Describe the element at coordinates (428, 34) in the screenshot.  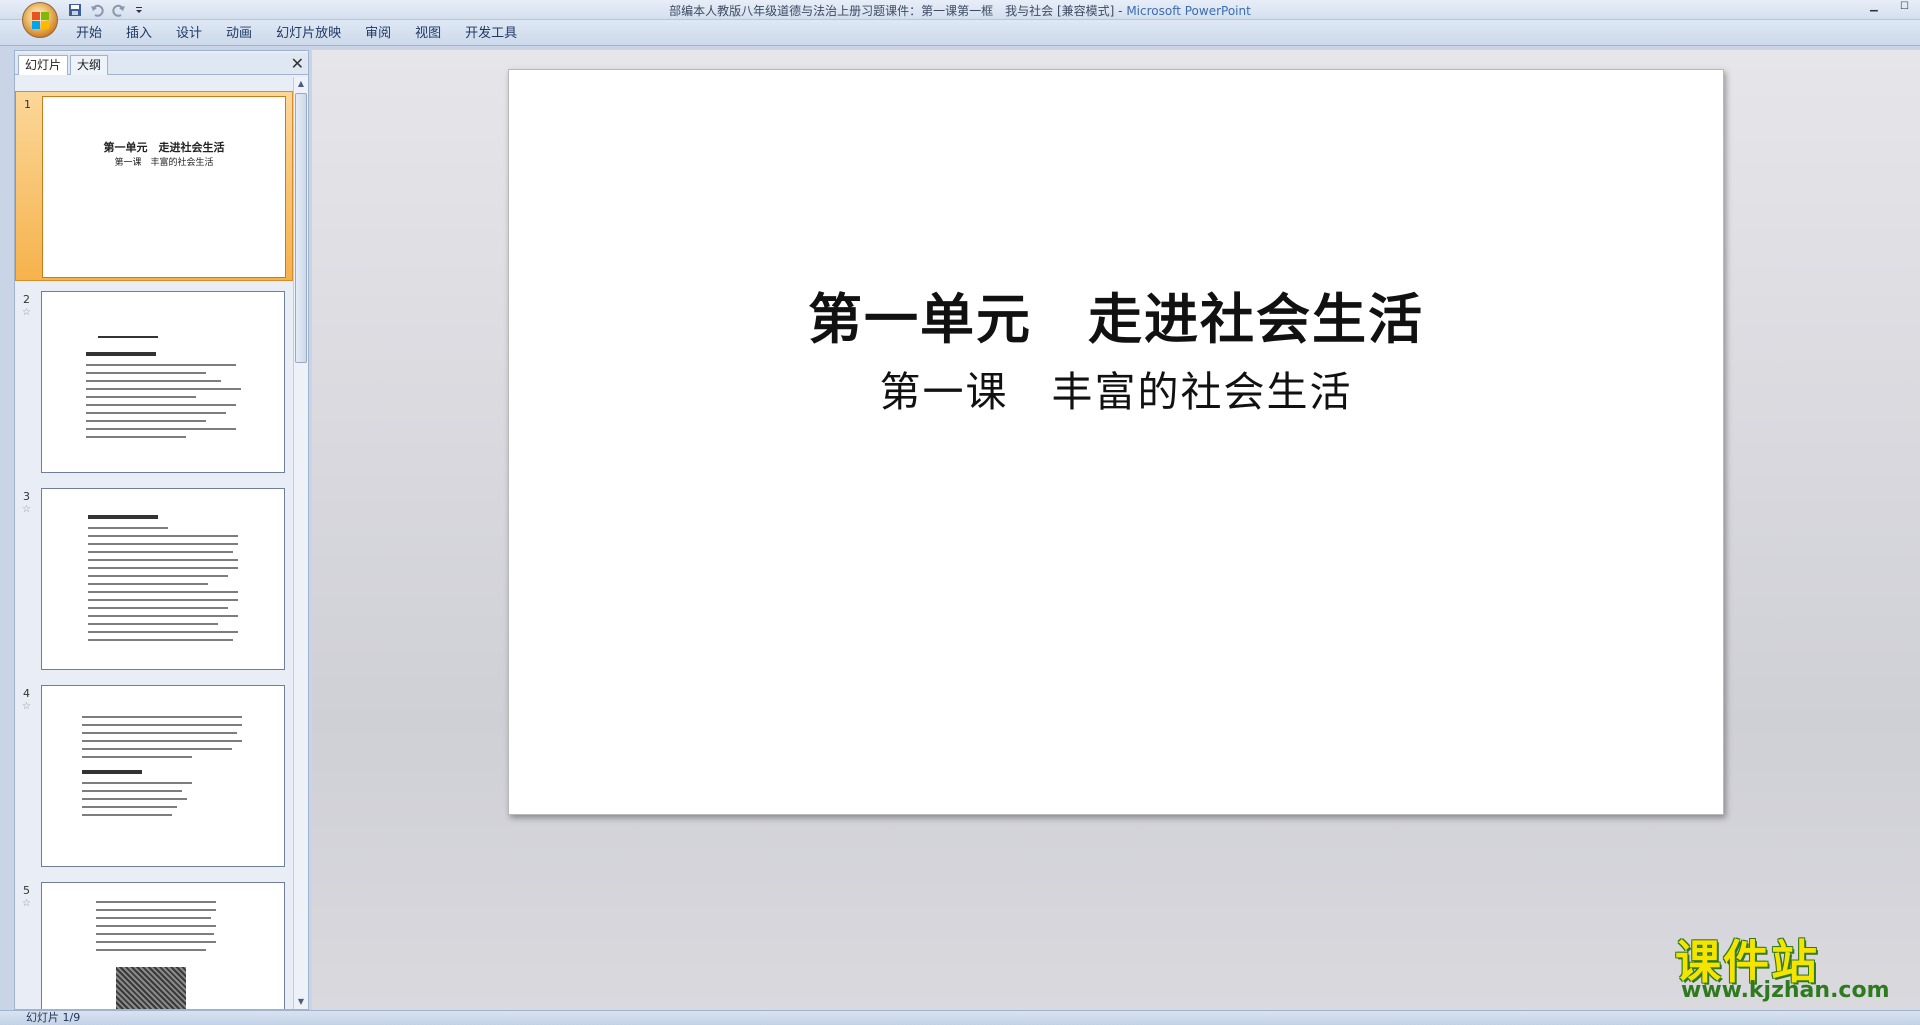
I see `tab-view: 视图` at that location.